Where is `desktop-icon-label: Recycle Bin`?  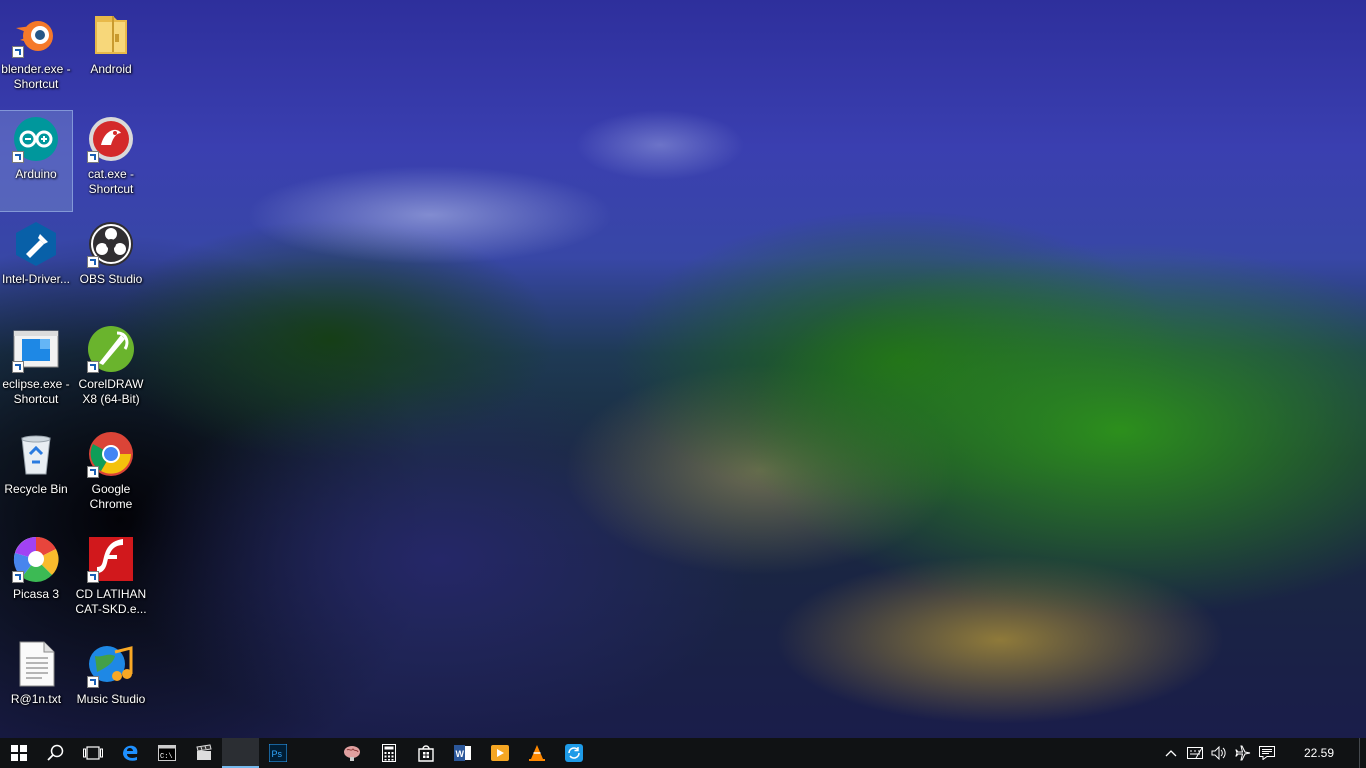
desktop-icon-label: Recycle Bin is located at coordinates (36, 489).